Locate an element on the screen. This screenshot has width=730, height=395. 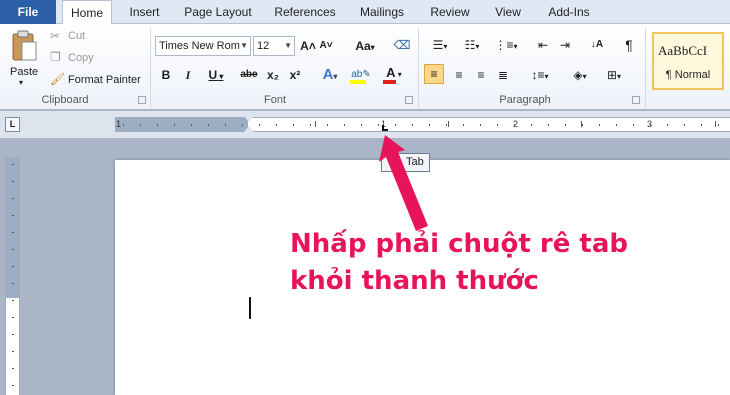
sort-icon: ↓A is located at coordinates (597, 45).